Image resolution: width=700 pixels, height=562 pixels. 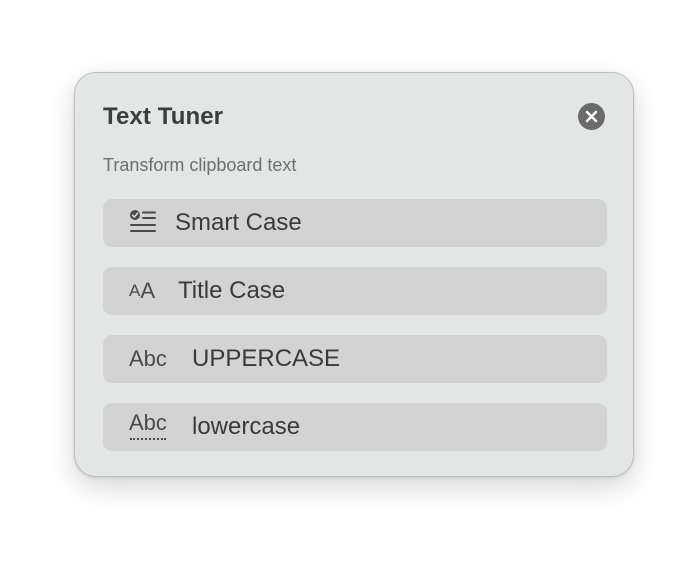 I want to click on abc-icon: Abc, so click(x=148, y=359).